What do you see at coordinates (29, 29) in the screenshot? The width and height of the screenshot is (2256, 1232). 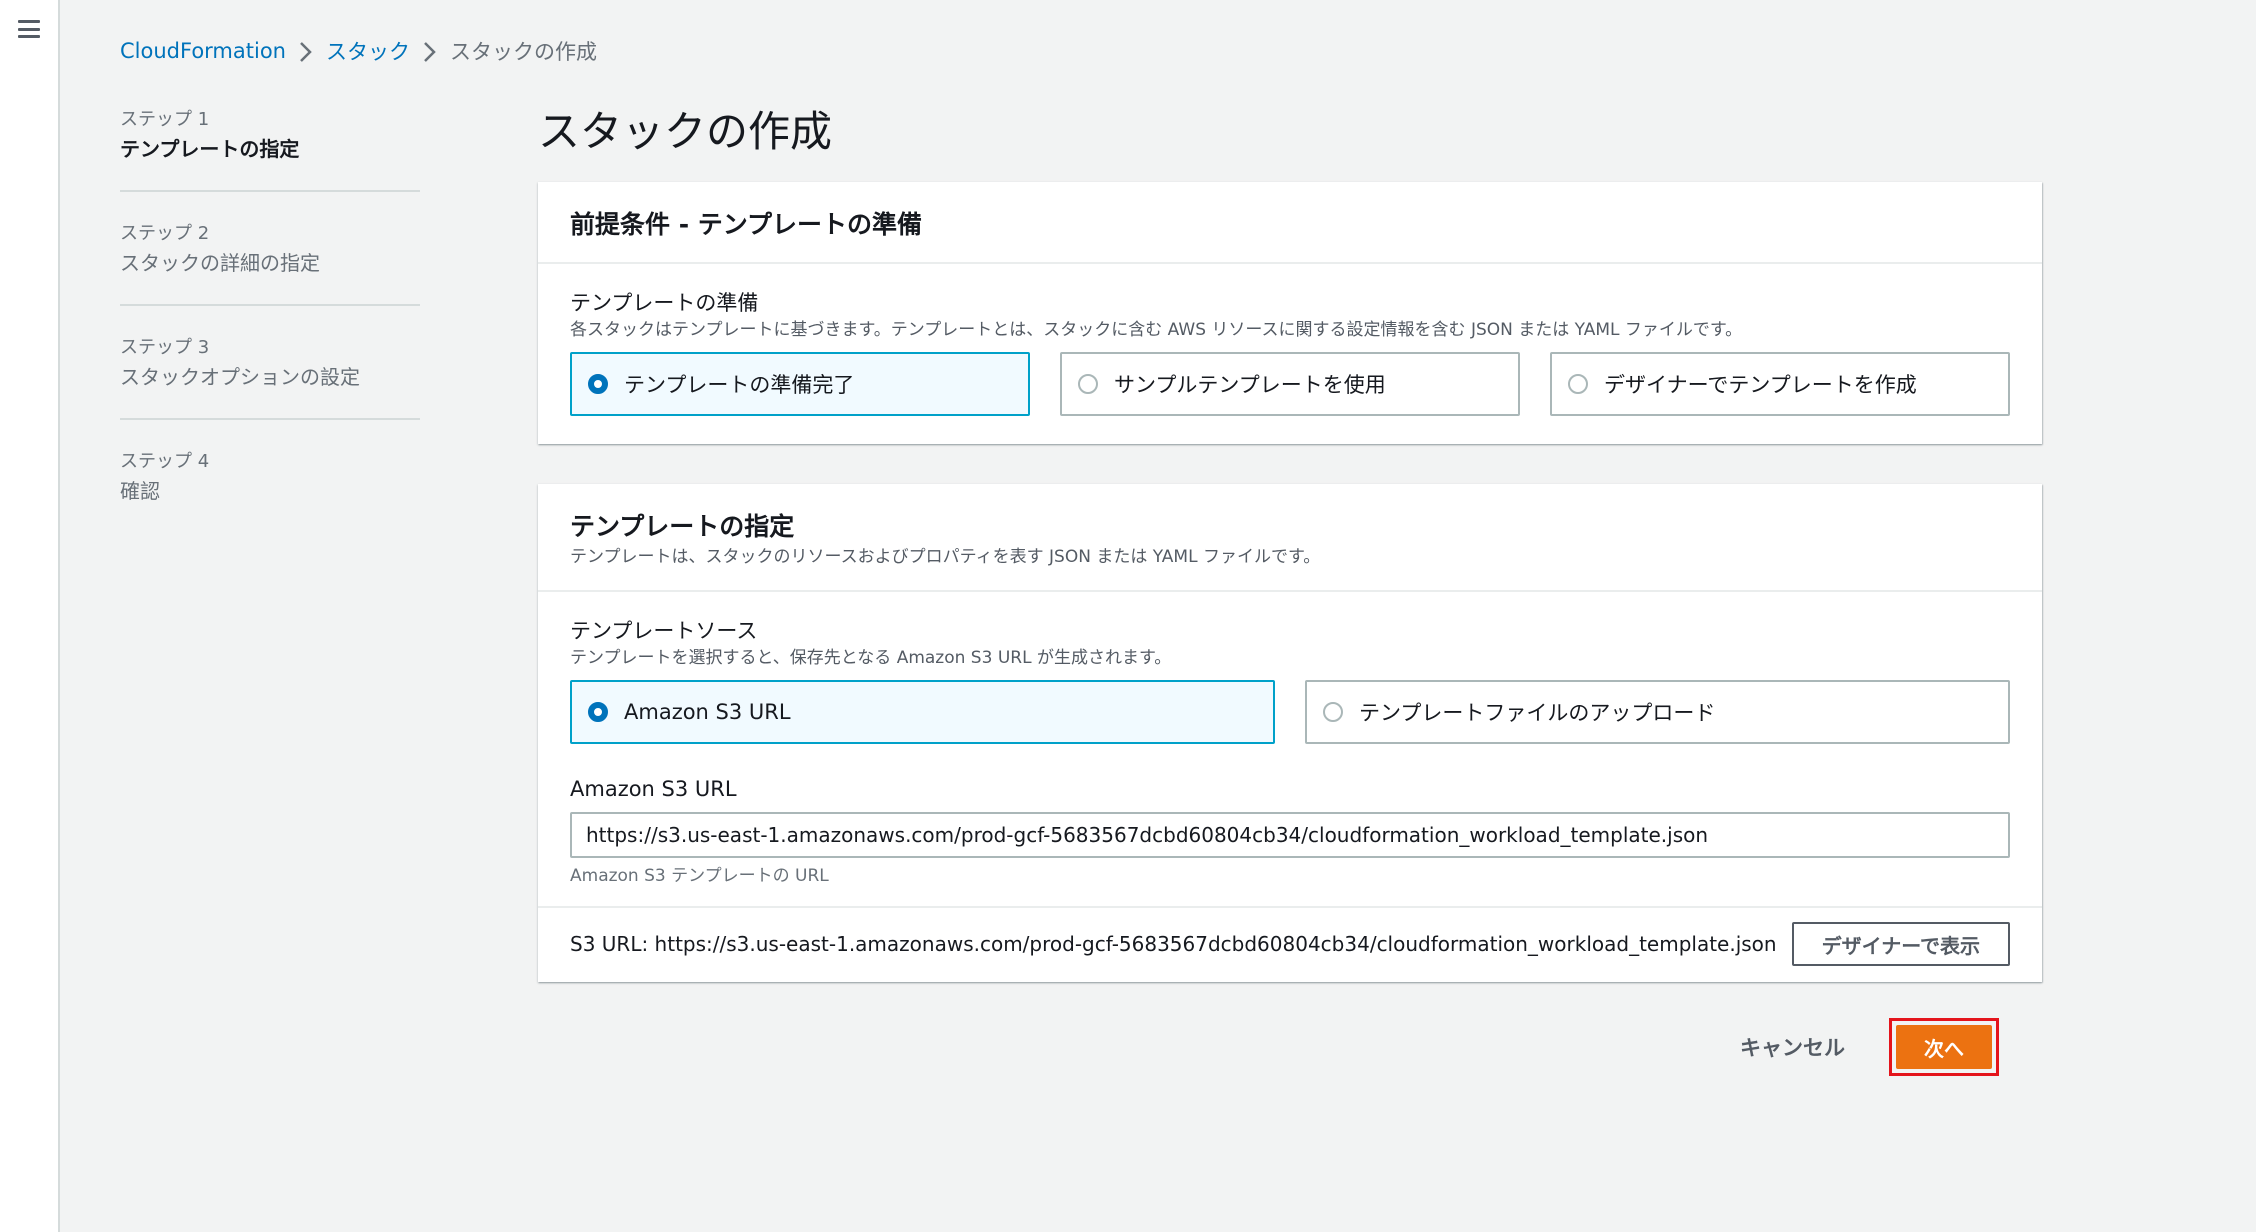 I see `menu-icon` at bounding box center [29, 29].